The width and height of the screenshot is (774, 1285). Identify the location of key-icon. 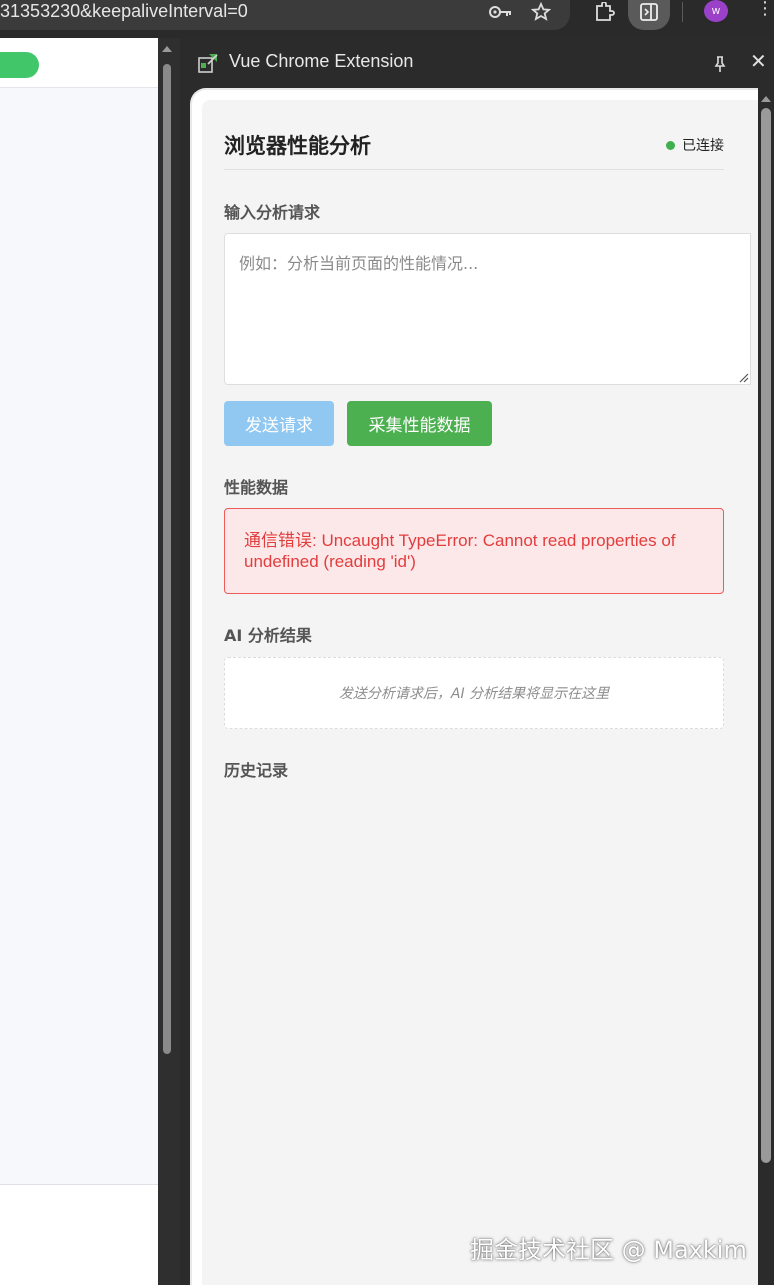
(501, 12).